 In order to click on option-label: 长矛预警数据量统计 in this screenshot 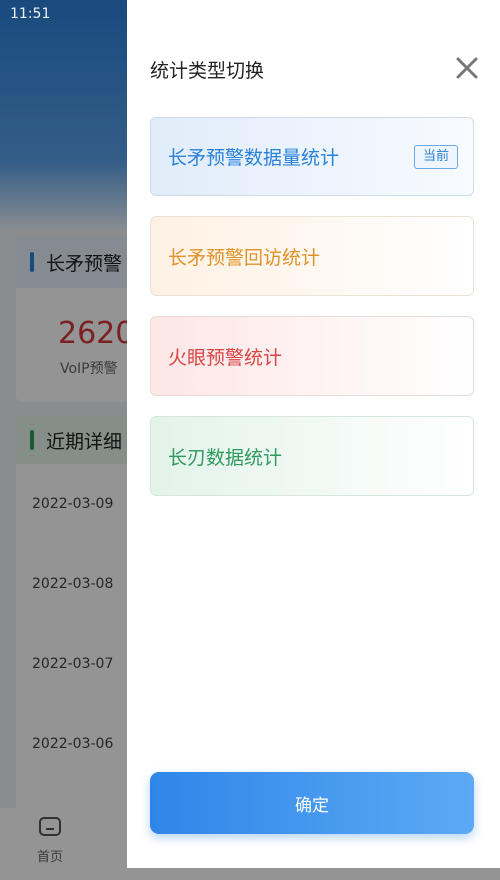, I will do `click(254, 158)`.